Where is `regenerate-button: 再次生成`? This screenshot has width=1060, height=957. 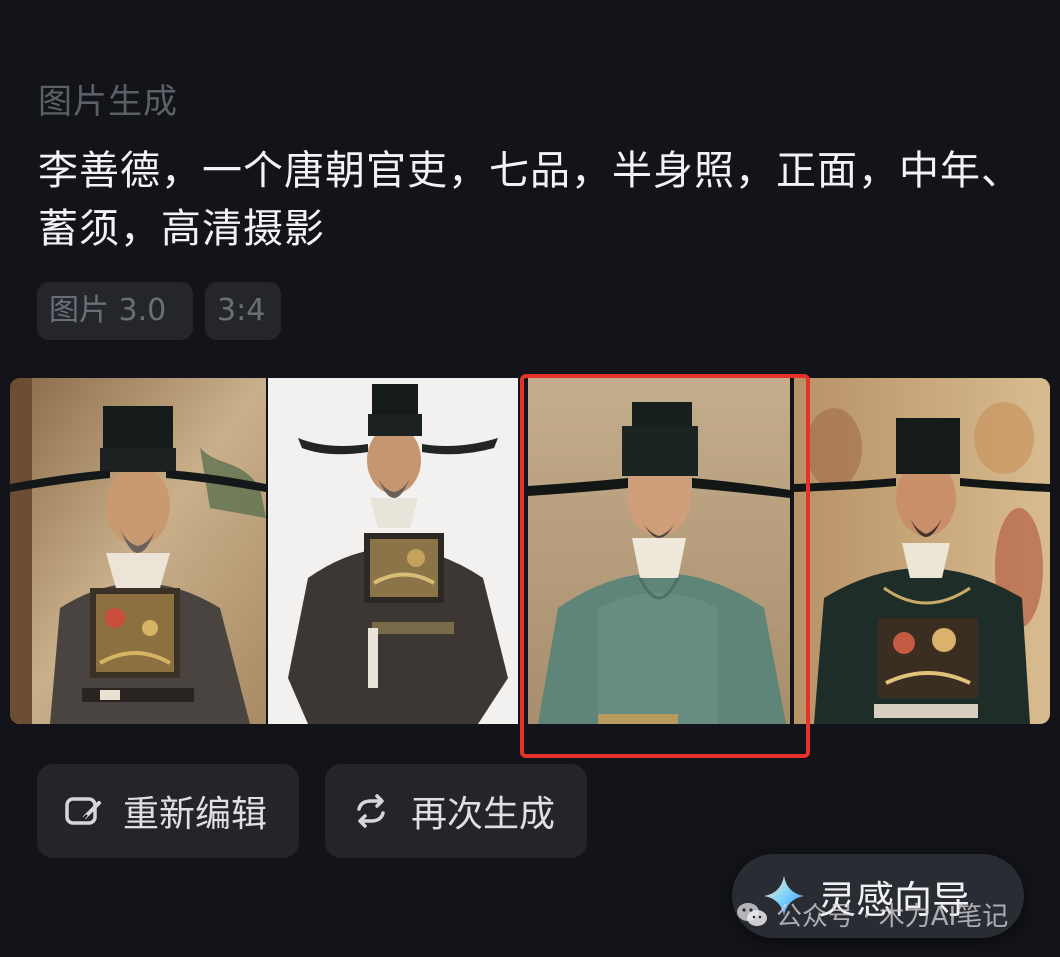
regenerate-button: 再次生成 is located at coordinates (456, 811).